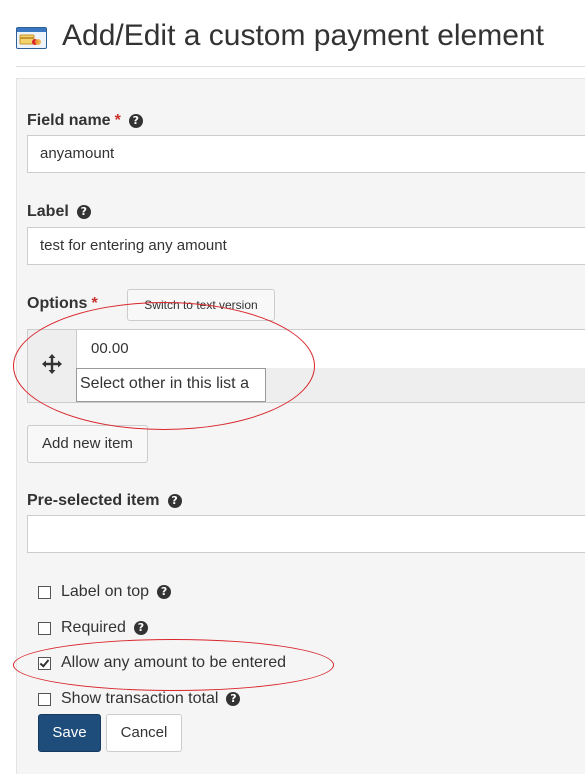  I want to click on label-field-label-text: Label, so click(48, 211).